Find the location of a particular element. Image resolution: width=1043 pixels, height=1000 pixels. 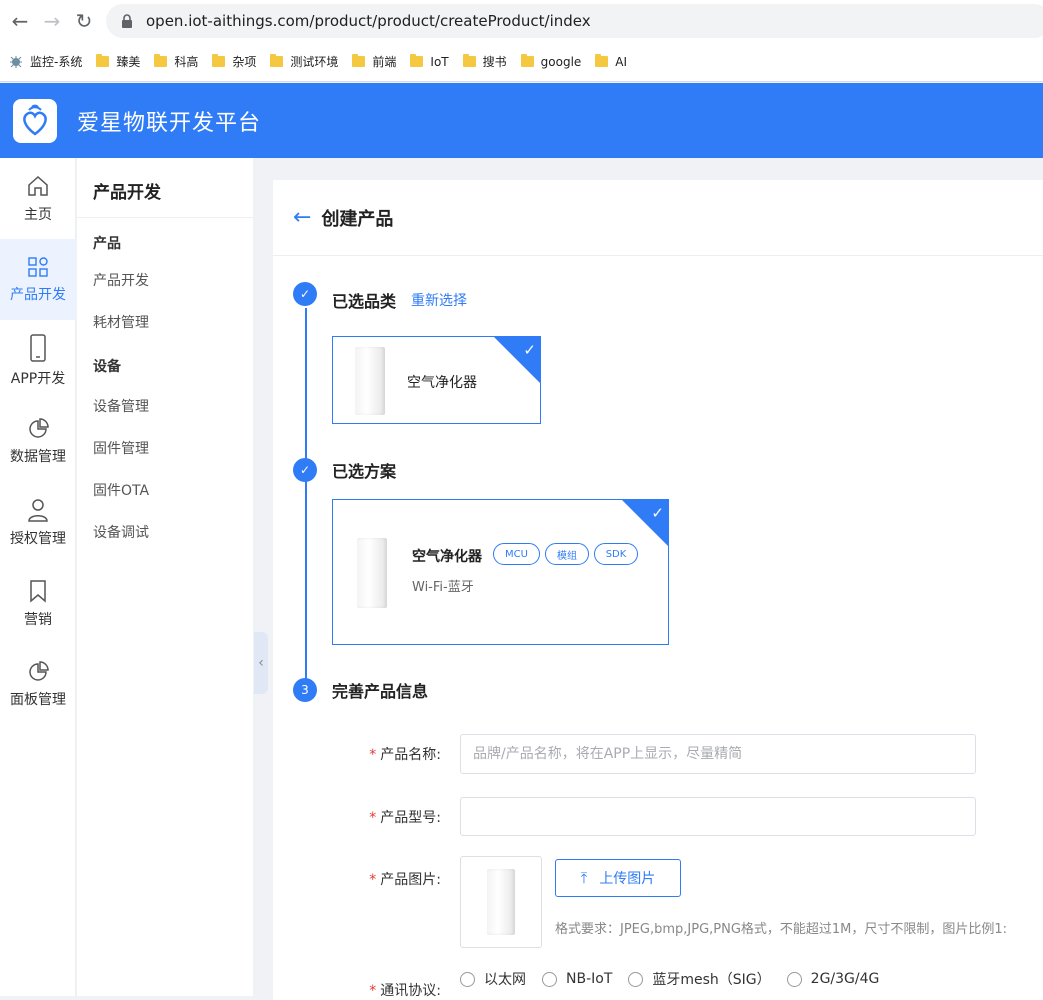

selected-category-card: 空气净化器 ✓ is located at coordinates (436, 380).